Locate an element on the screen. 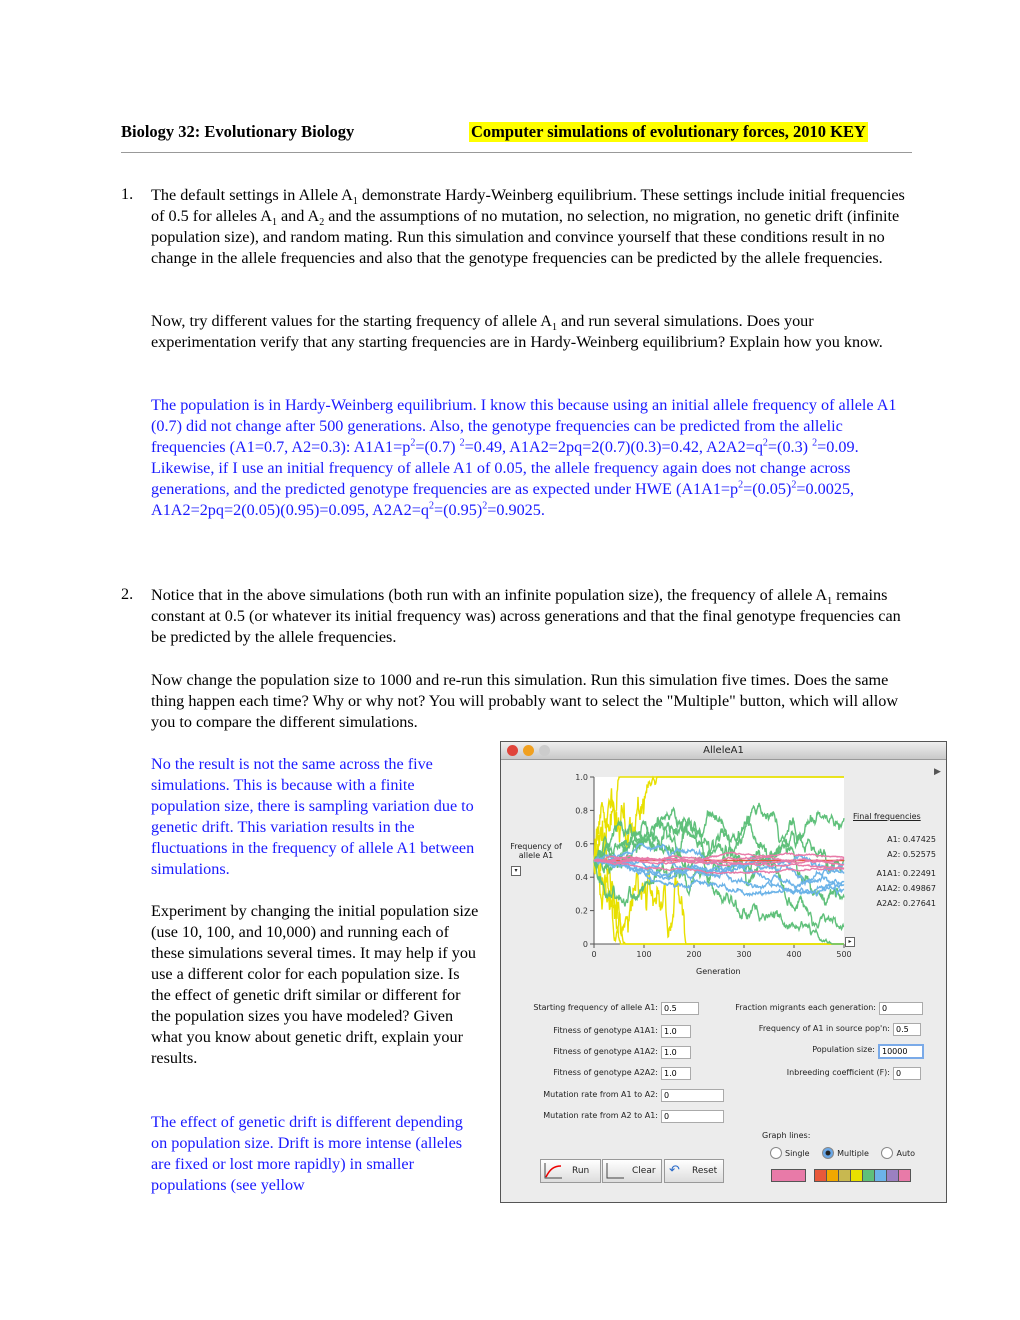 This screenshot has width=1020, height=1320. header-rule is located at coordinates (516, 152).